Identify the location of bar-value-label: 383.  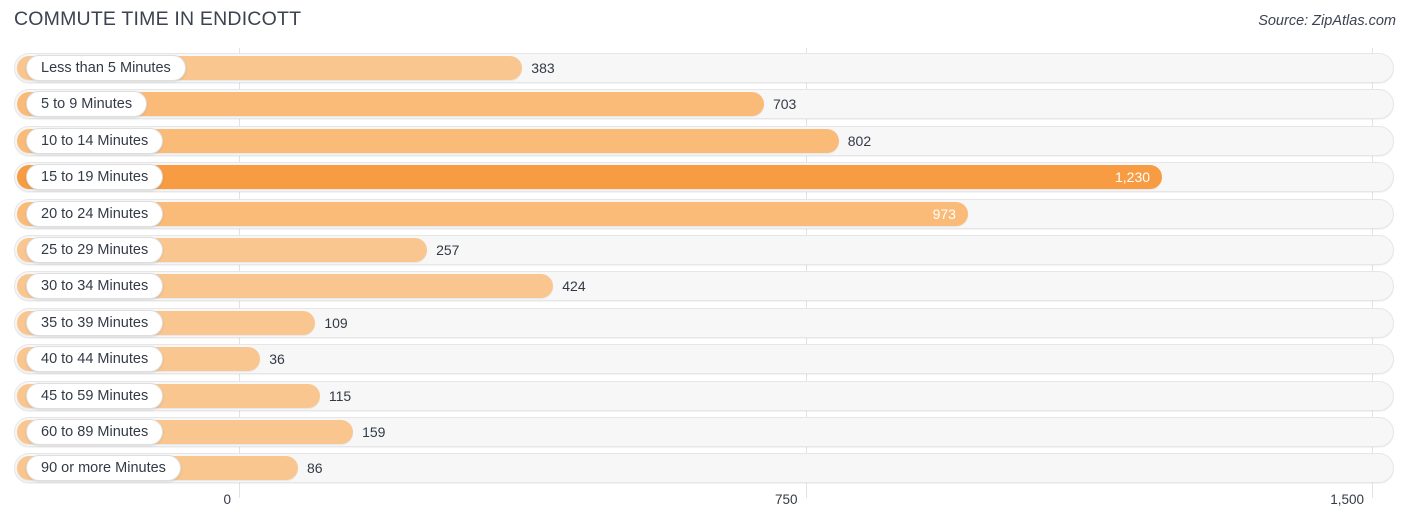
(543, 68).